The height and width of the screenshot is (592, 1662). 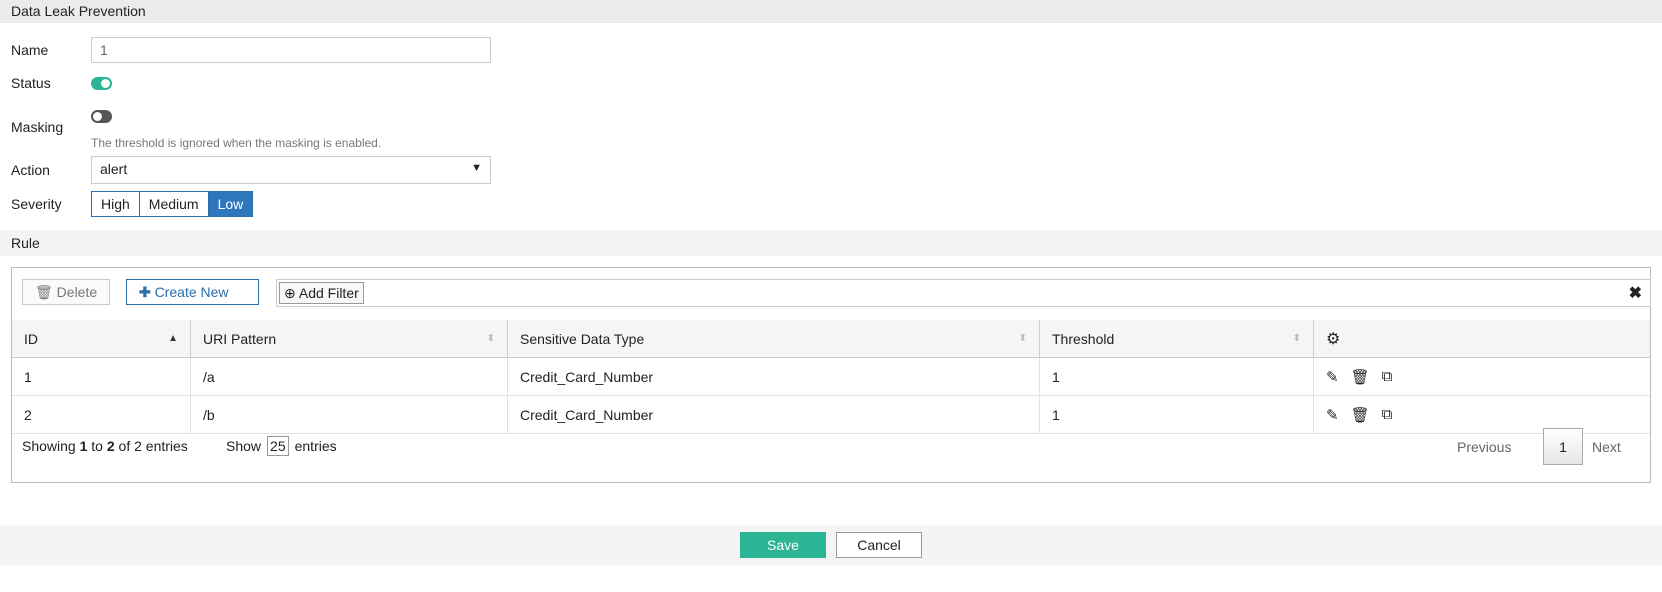 I want to click on column-header-uri: URI Pattern ⬍, so click(x=349, y=339).